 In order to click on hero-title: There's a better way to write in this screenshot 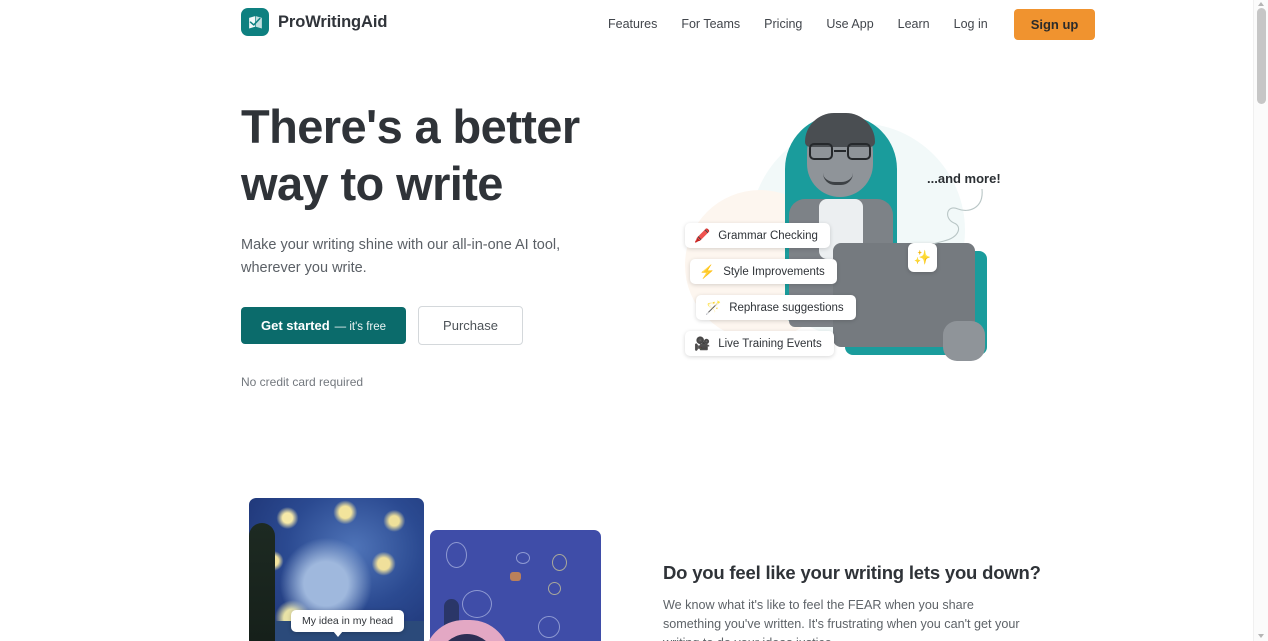, I will do `click(441, 155)`.